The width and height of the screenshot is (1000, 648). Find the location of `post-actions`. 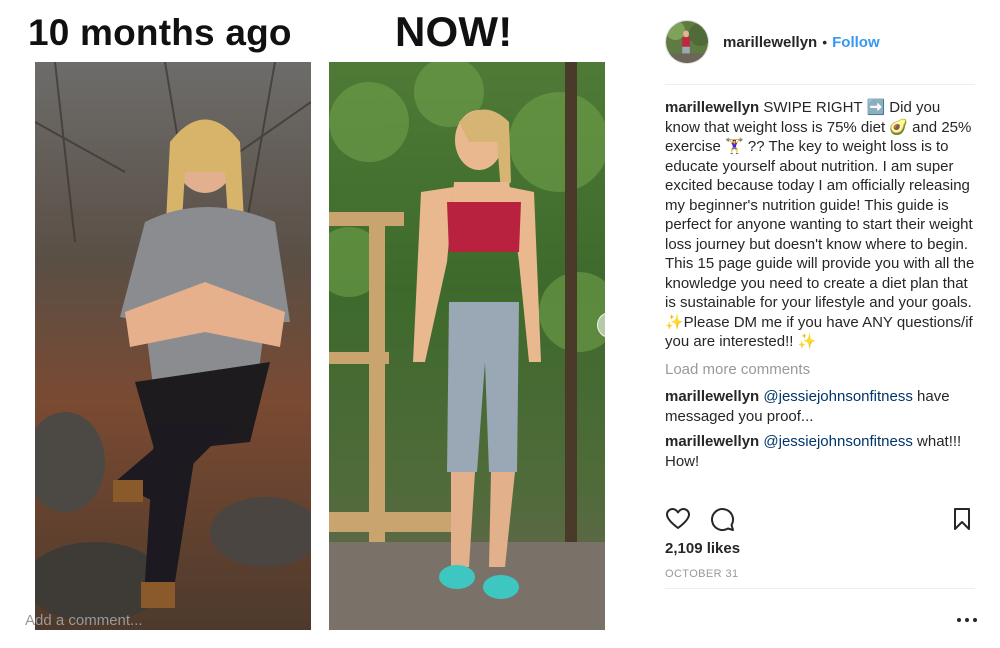

post-actions is located at coordinates (820, 519).